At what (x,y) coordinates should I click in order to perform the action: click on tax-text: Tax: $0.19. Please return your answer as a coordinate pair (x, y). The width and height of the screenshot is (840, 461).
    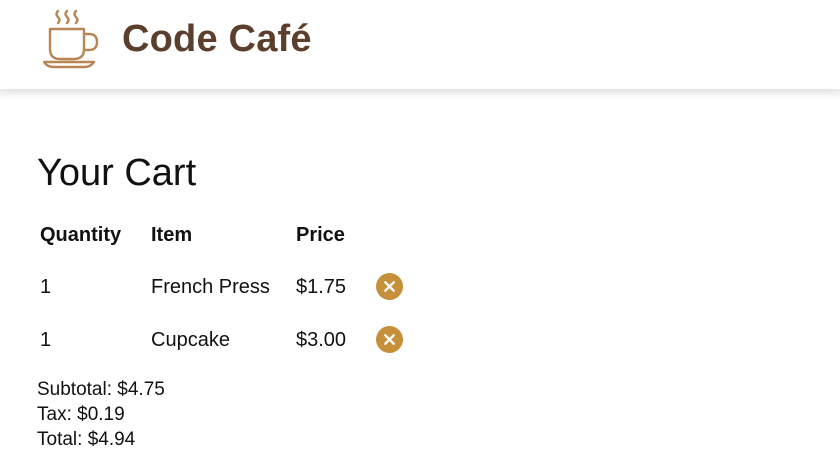
    Looking at the image, I should click on (81, 414).